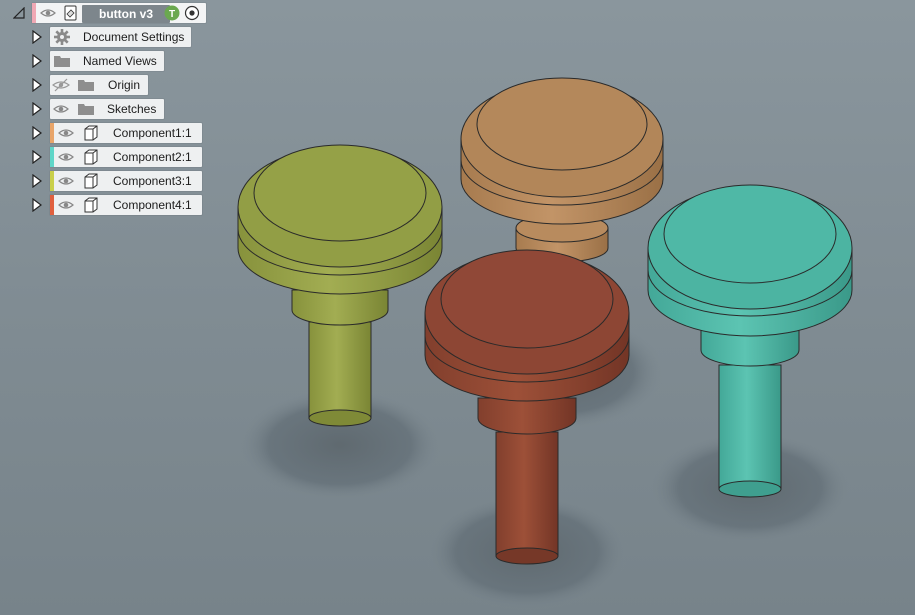 The image size is (915, 615). What do you see at coordinates (152, 205) in the screenshot?
I see `component4-label: Component4:1` at bounding box center [152, 205].